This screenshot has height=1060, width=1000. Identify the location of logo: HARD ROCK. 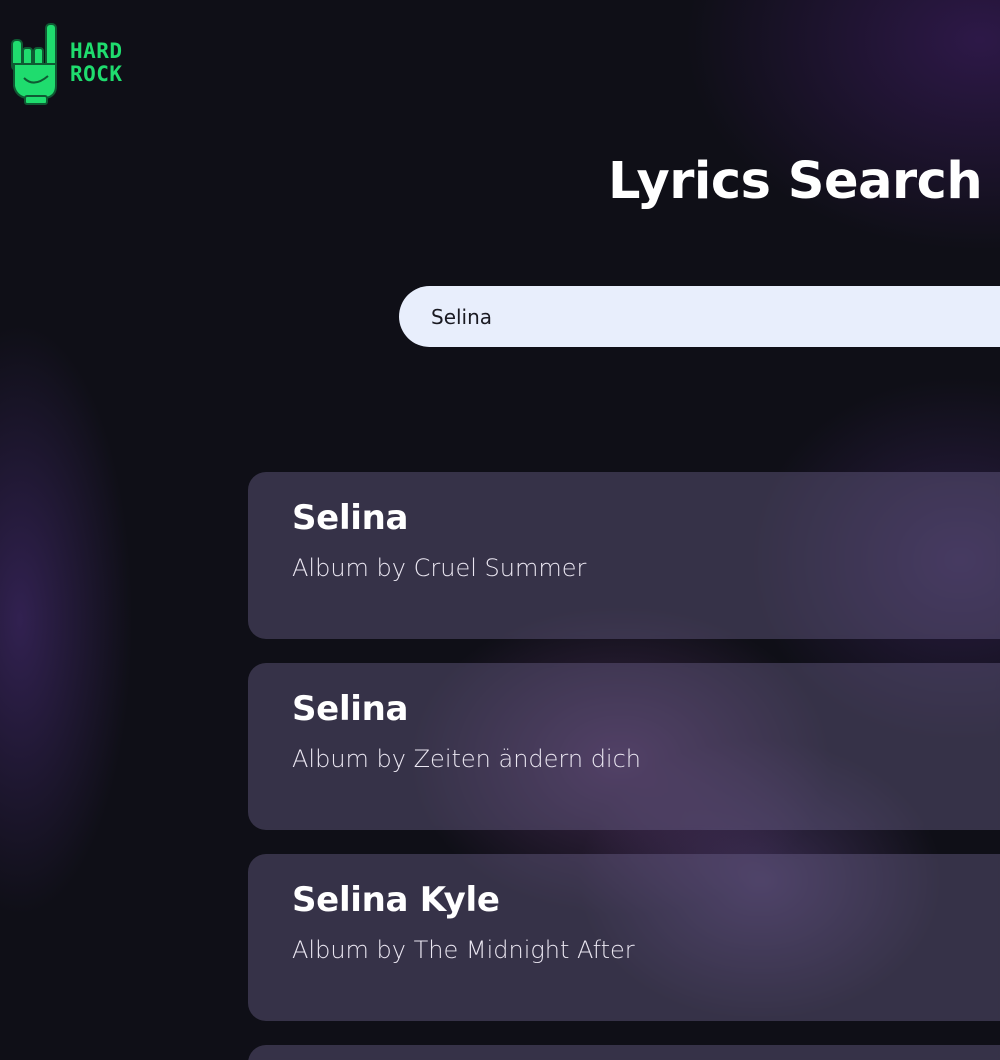
(65, 66).